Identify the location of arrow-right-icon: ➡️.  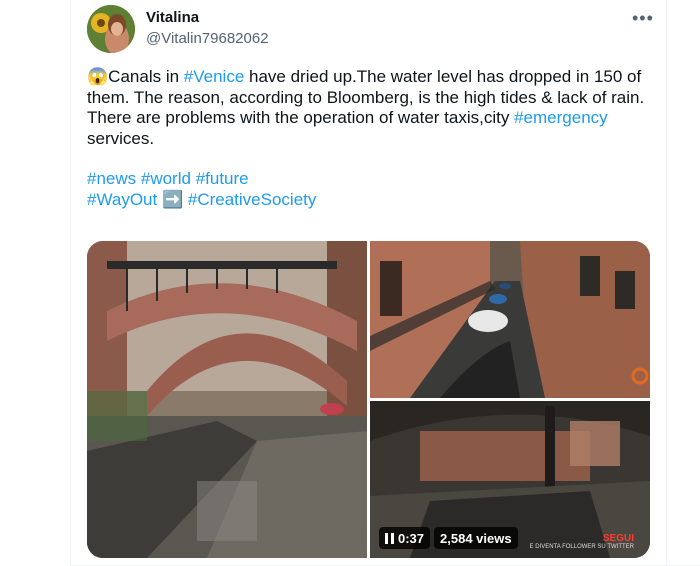
(172, 199).